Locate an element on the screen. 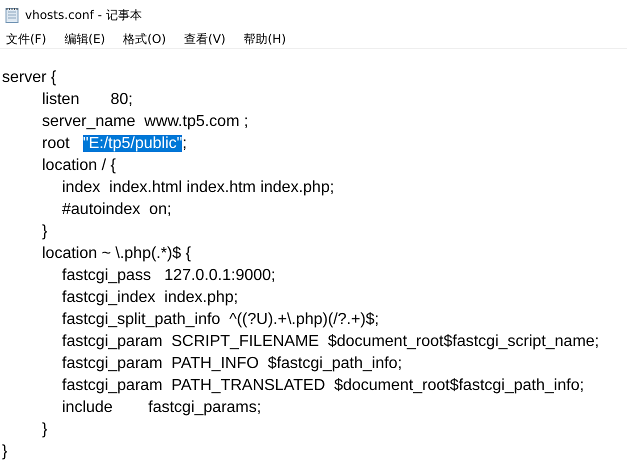 Image resolution: width=627 pixels, height=460 pixels. code-line: fastcgi_param SCRIPT_FILENAME $document_root$fastcgi_script_name; is located at coordinates (331, 341).